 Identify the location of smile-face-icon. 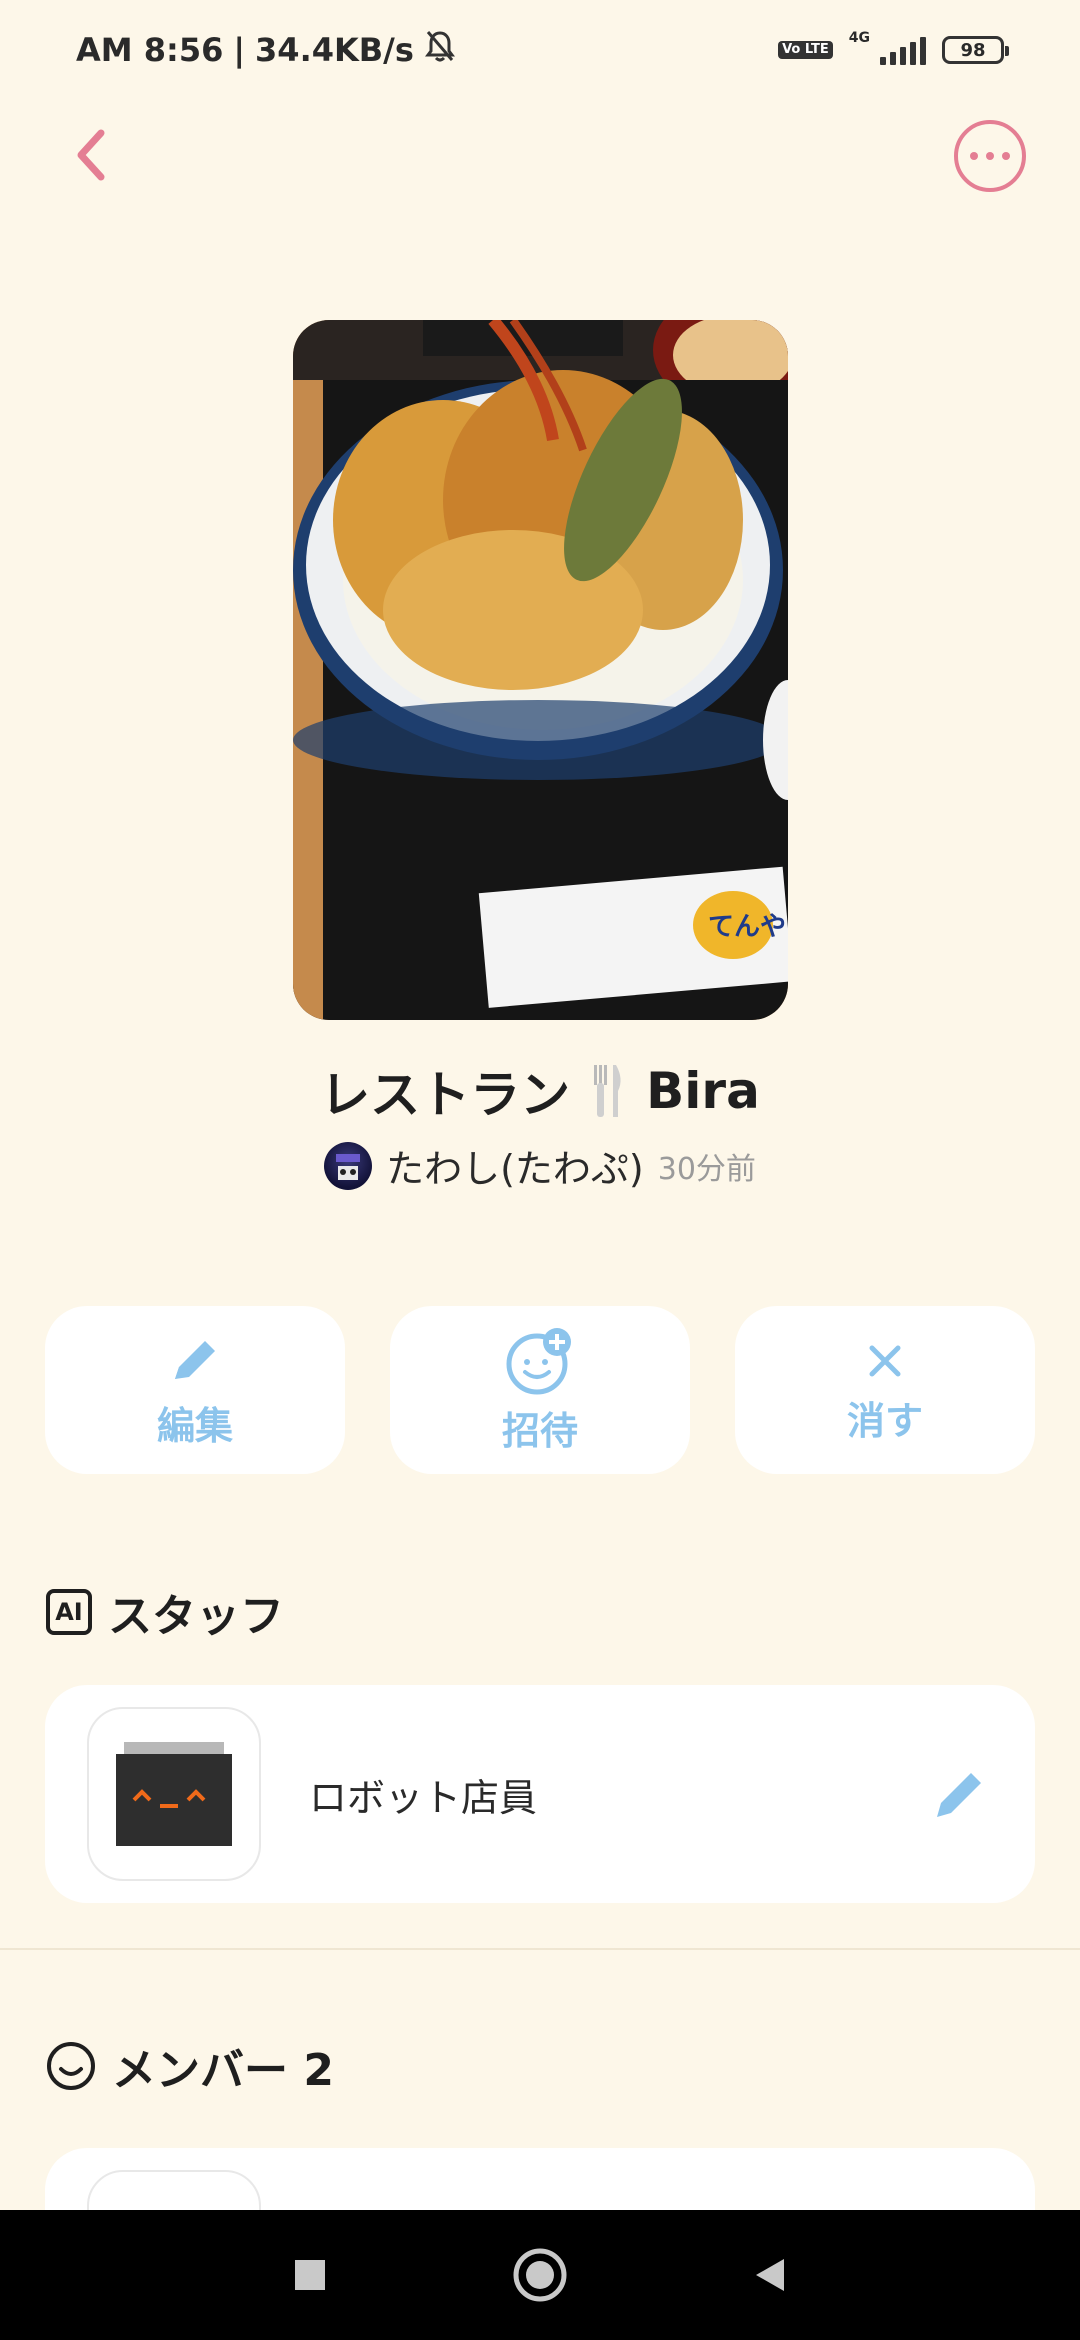
(71, 2066).